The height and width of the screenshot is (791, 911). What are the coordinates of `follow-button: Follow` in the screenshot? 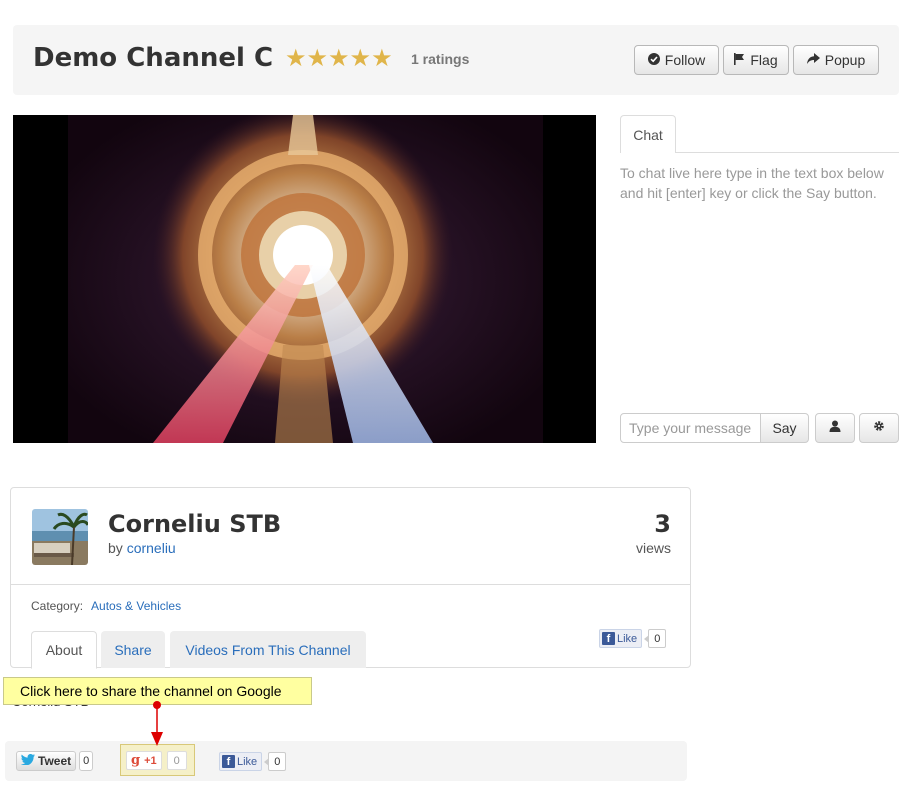 It's located at (676, 60).